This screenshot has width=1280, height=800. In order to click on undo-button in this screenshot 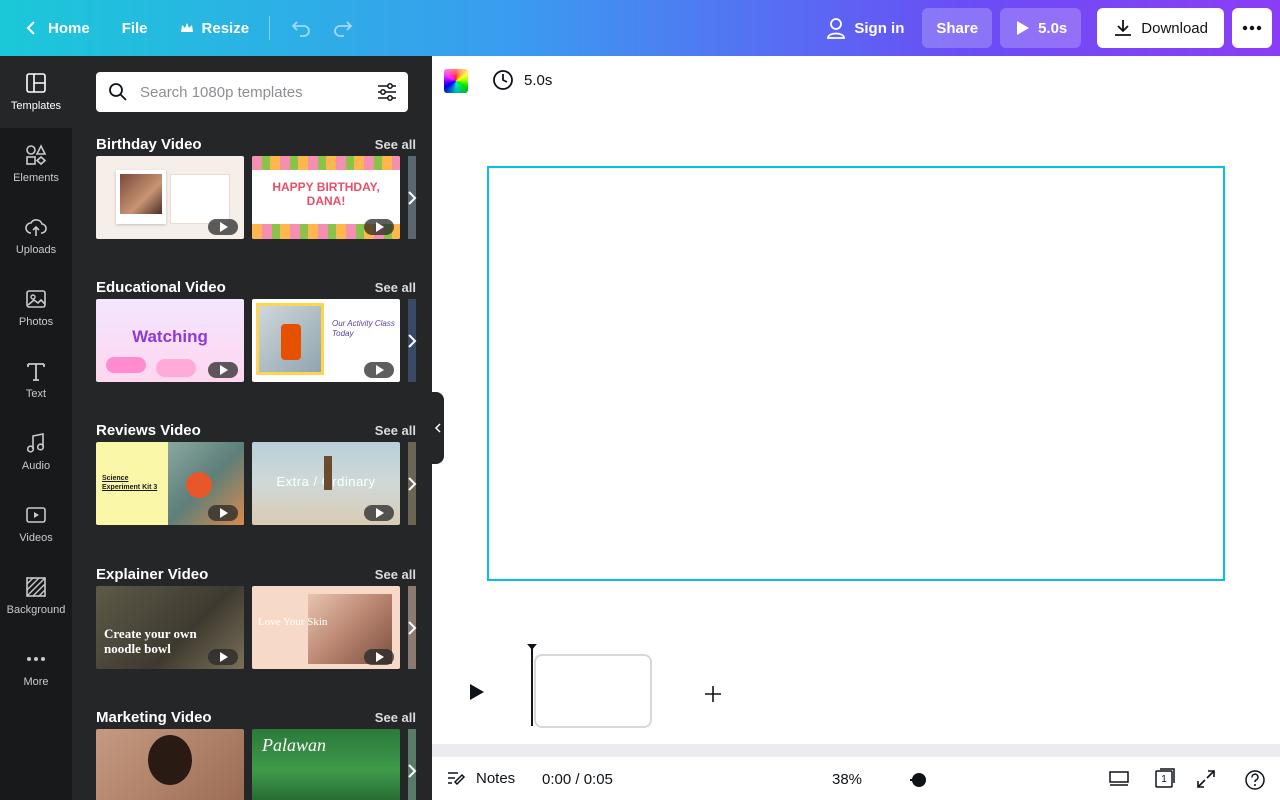, I will do `click(301, 28)`.